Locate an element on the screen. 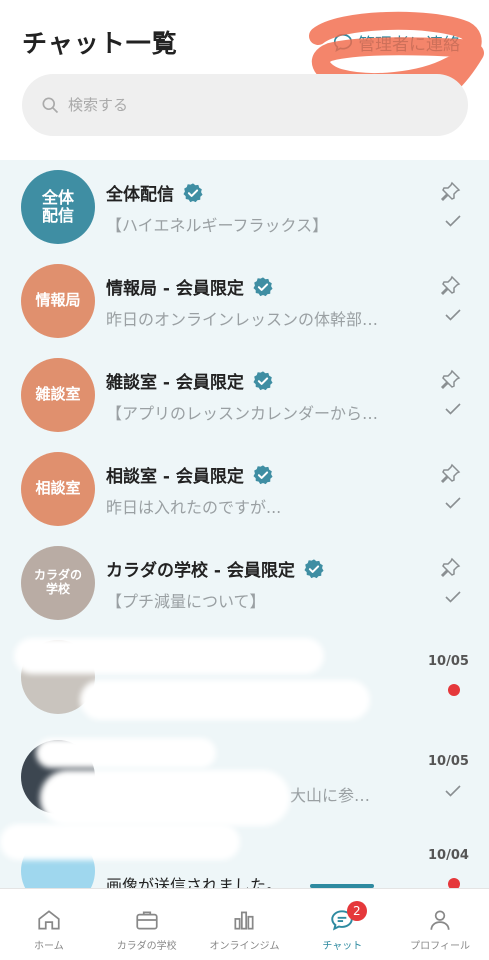  bar-chart-icon is located at coordinates (244, 920).